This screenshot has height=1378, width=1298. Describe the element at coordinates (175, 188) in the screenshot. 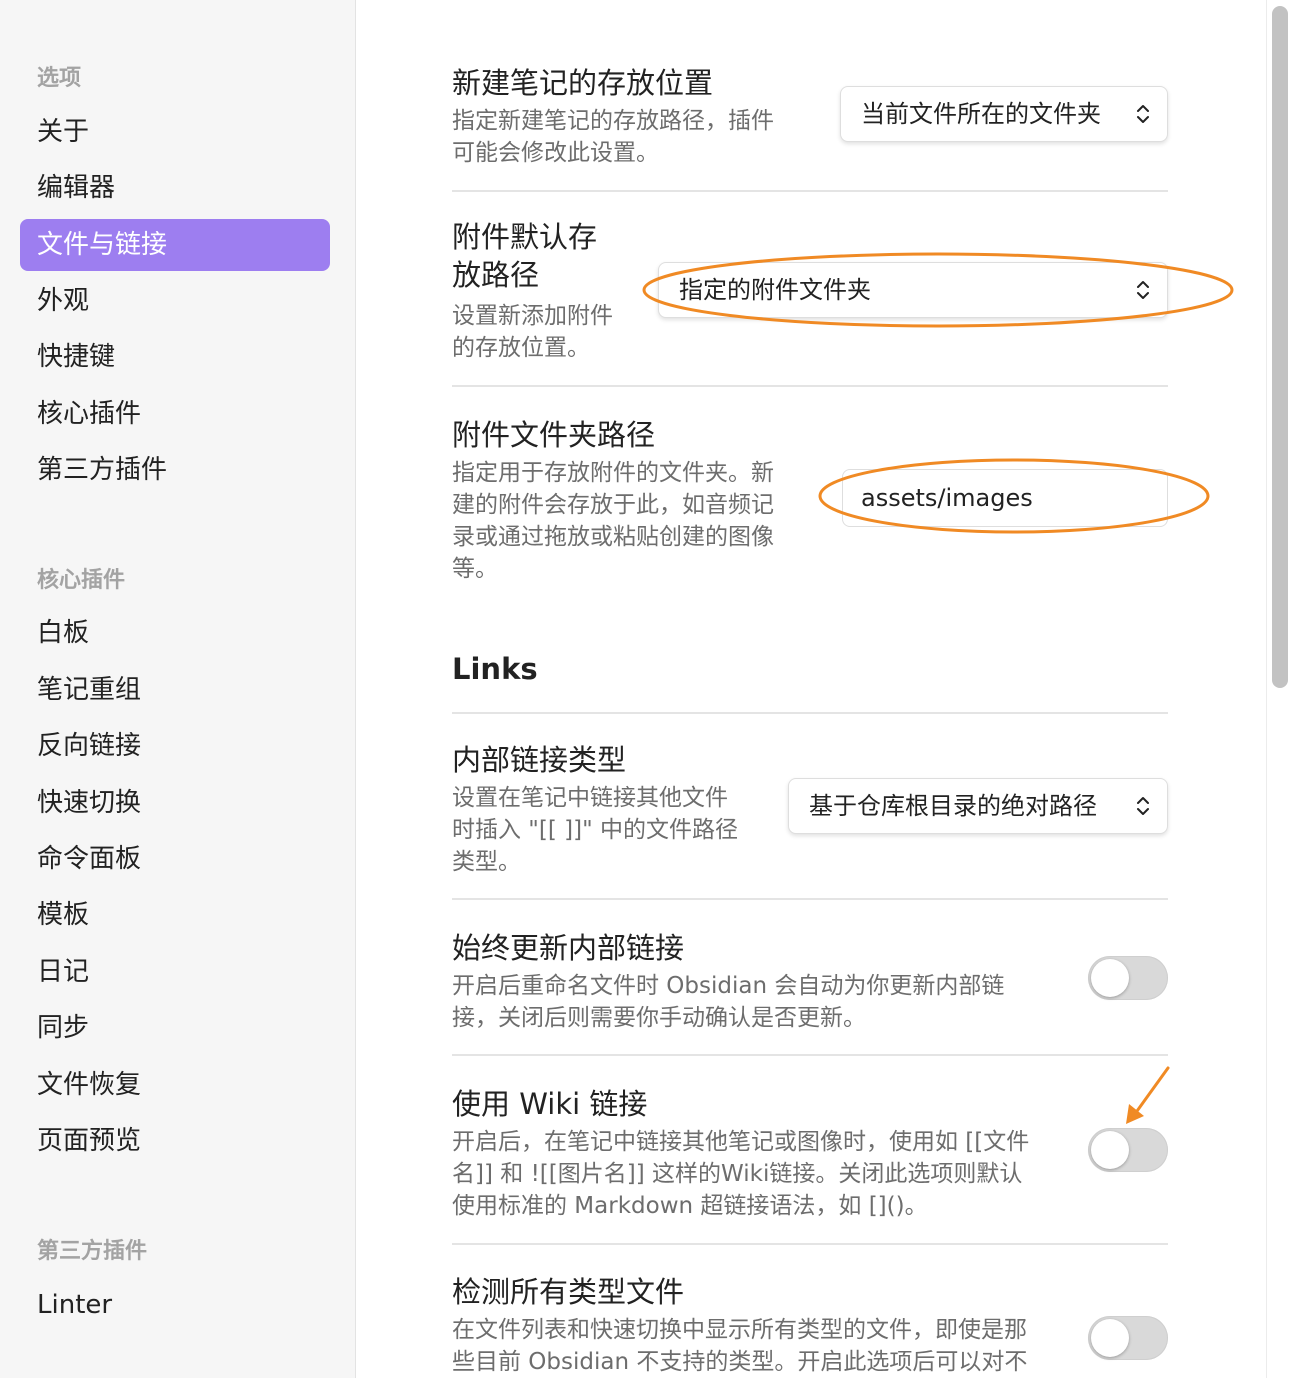

I see `sidebar-item-editor: 编辑器` at that location.